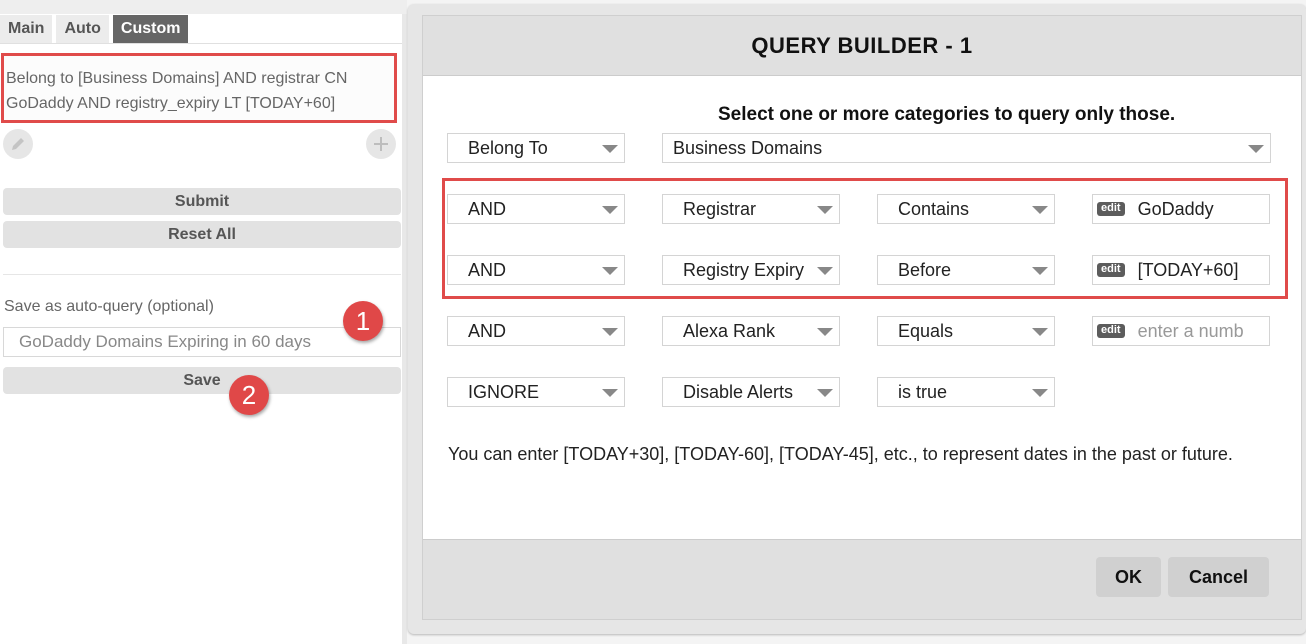  I want to click on row-1-value-input: edit GoDaddy, so click(1181, 209).